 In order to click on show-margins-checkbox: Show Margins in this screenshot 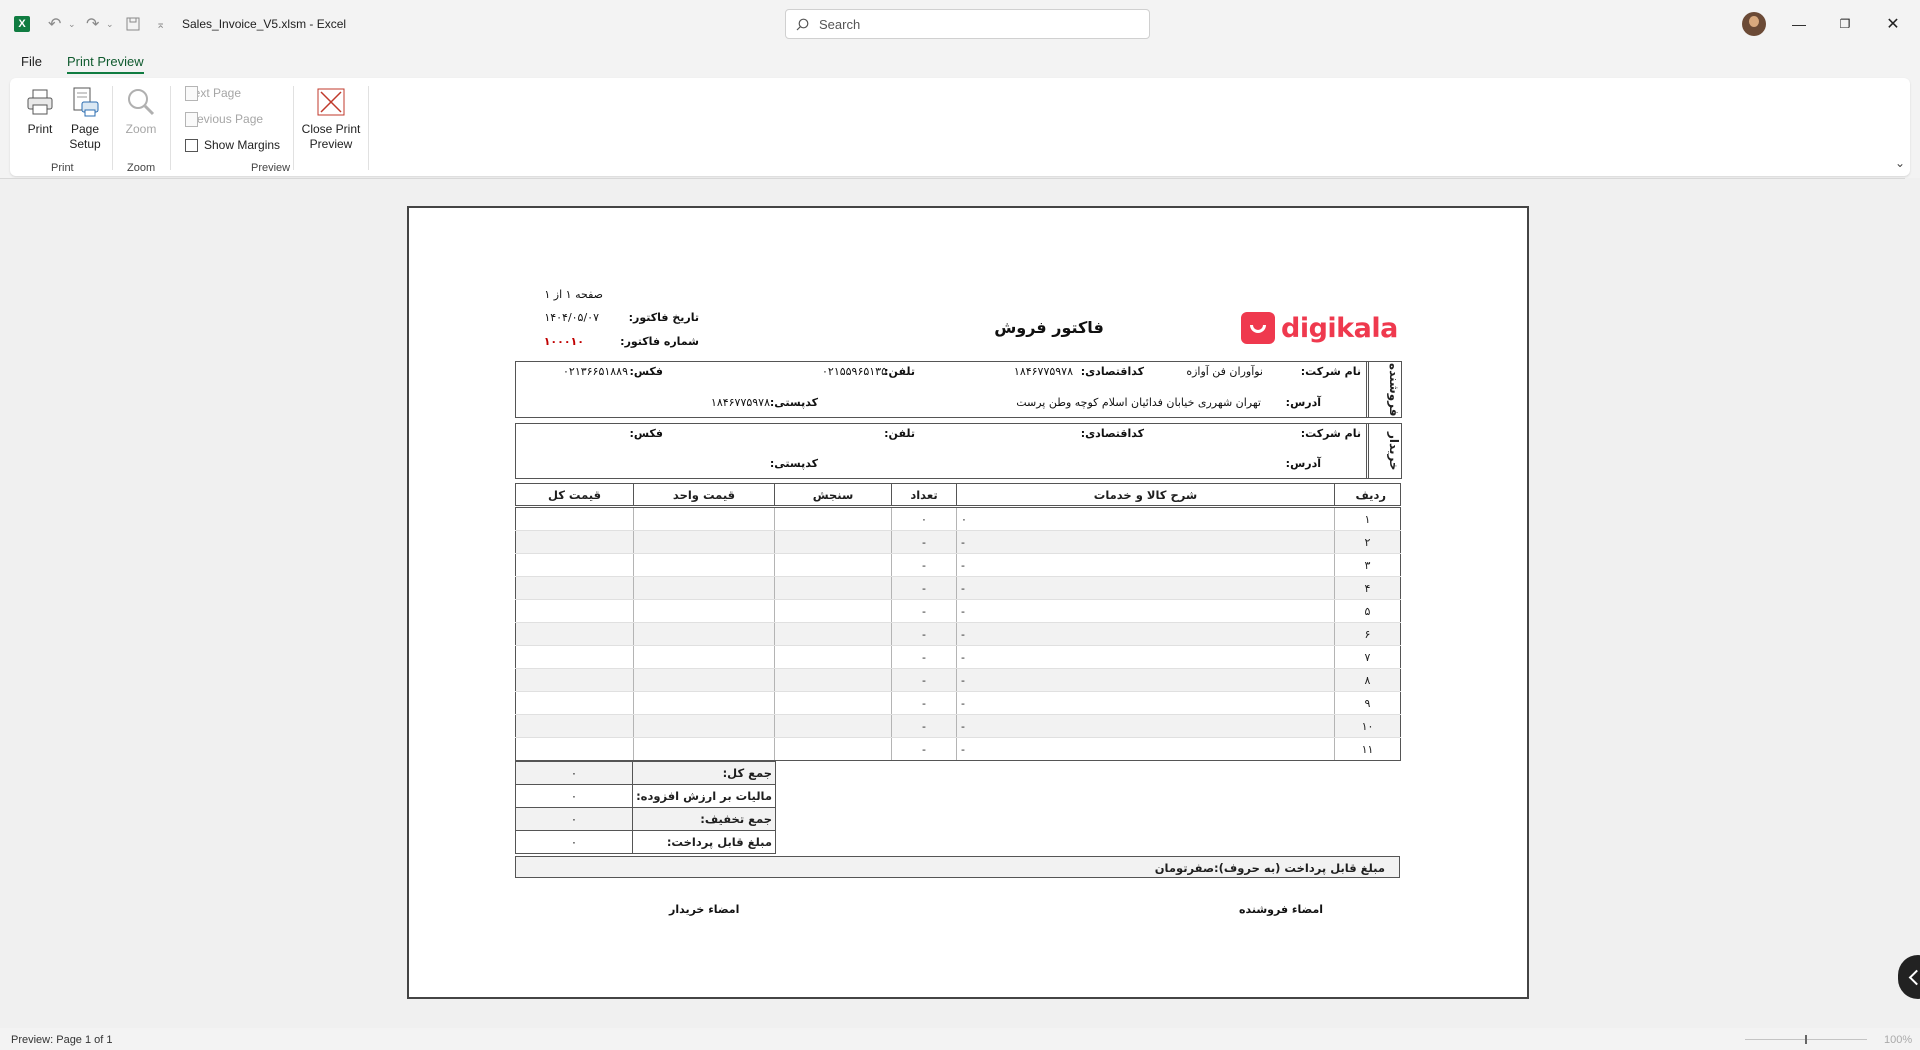, I will do `click(232, 145)`.